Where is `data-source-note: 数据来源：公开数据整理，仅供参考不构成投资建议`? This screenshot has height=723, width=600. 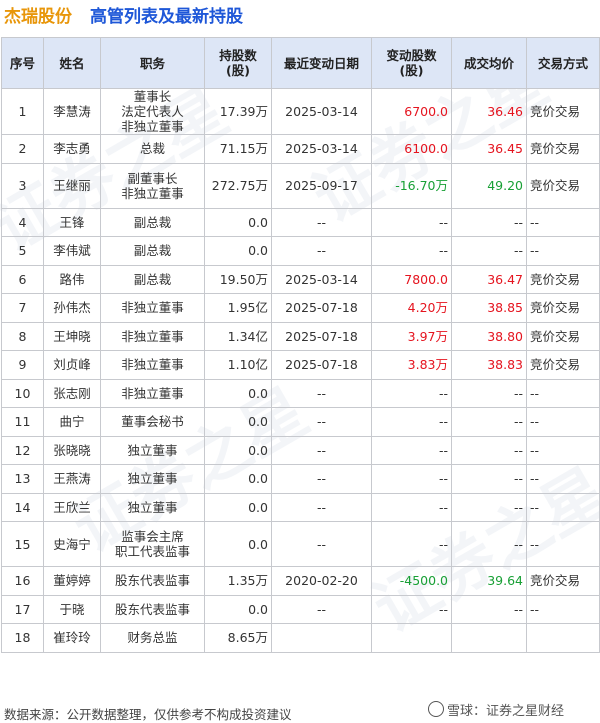 data-source-note: 数据来源：公开数据整理，仅供参考不构成投资建议 is located at coordinates (148, 714).